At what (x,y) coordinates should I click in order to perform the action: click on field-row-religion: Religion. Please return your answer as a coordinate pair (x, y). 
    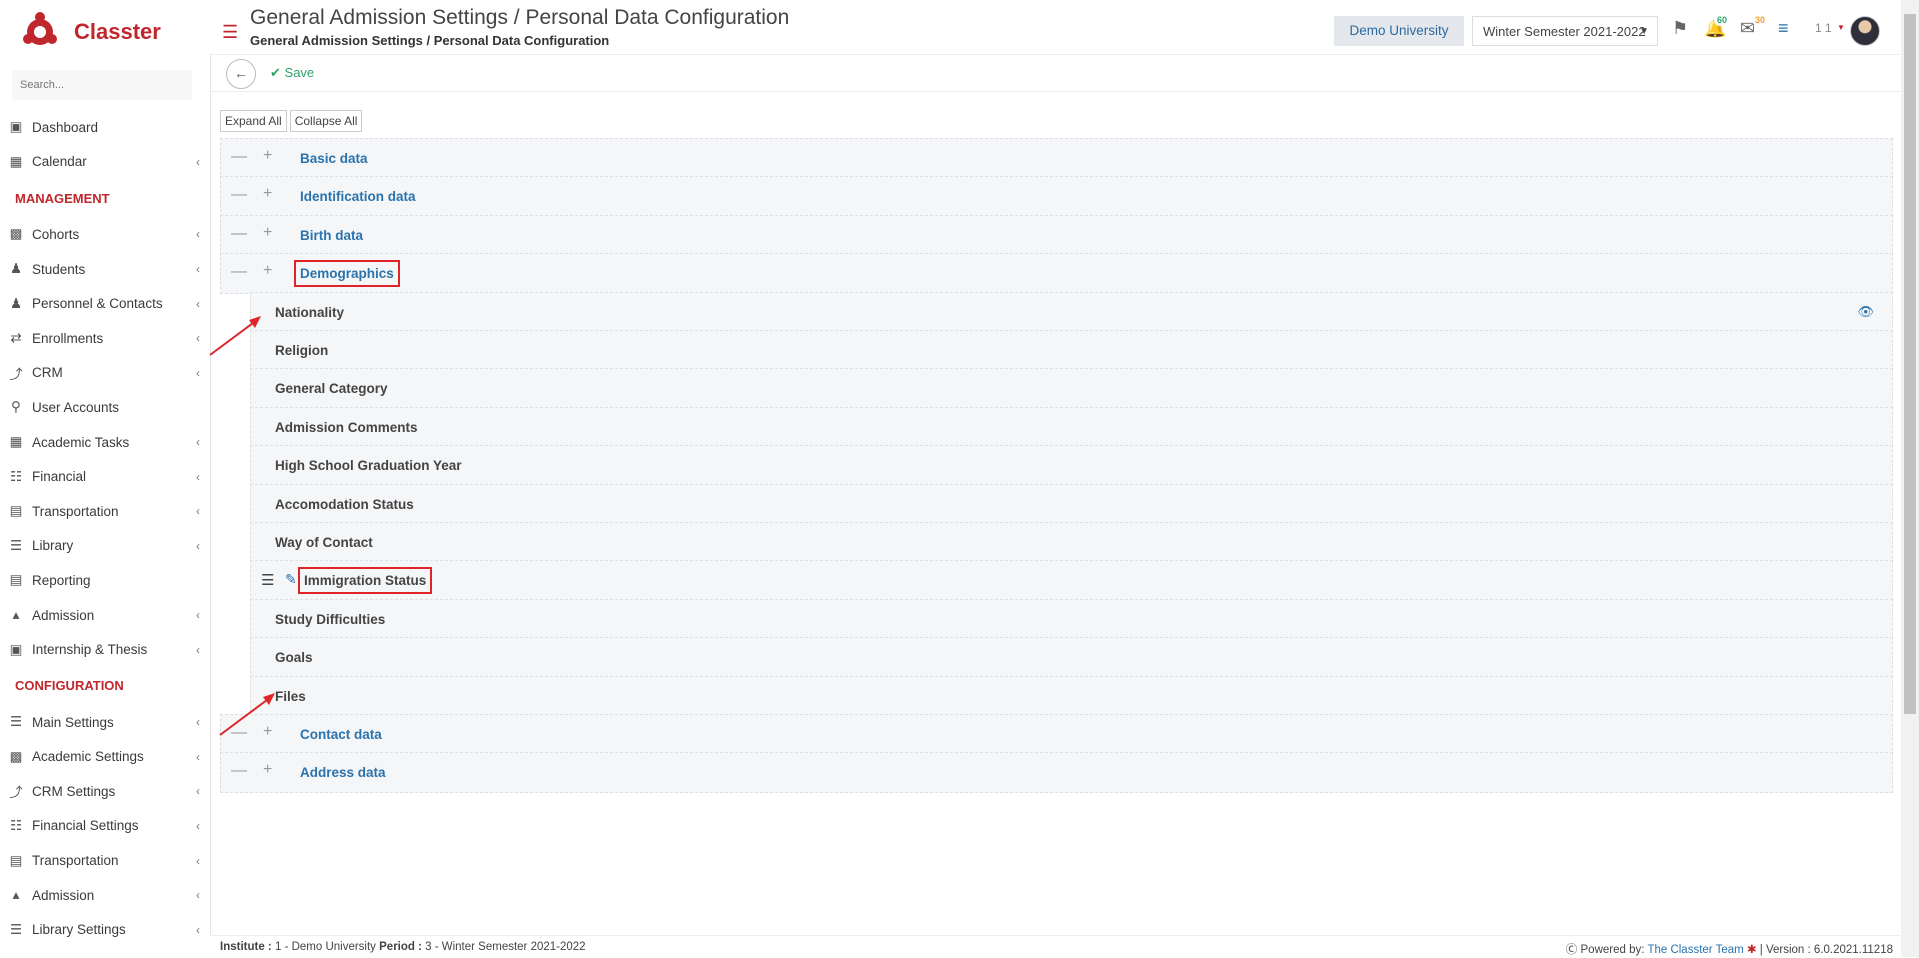
    Looking at the image, I should click on (1071, 350).